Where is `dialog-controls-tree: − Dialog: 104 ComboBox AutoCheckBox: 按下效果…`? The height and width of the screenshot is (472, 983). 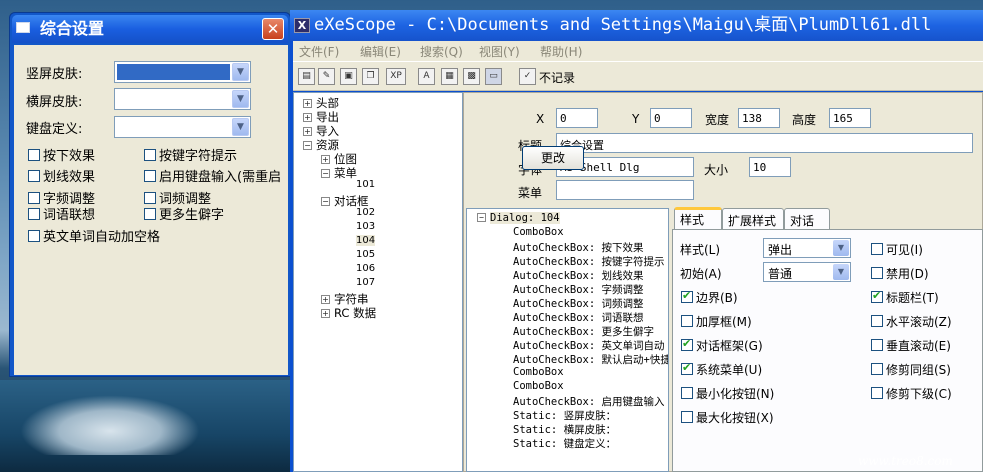 dialog-controls-tree: − Dialog: 104 ComboBox AutoCheckBox: 按下效果… is located at coordinates (567, 340).